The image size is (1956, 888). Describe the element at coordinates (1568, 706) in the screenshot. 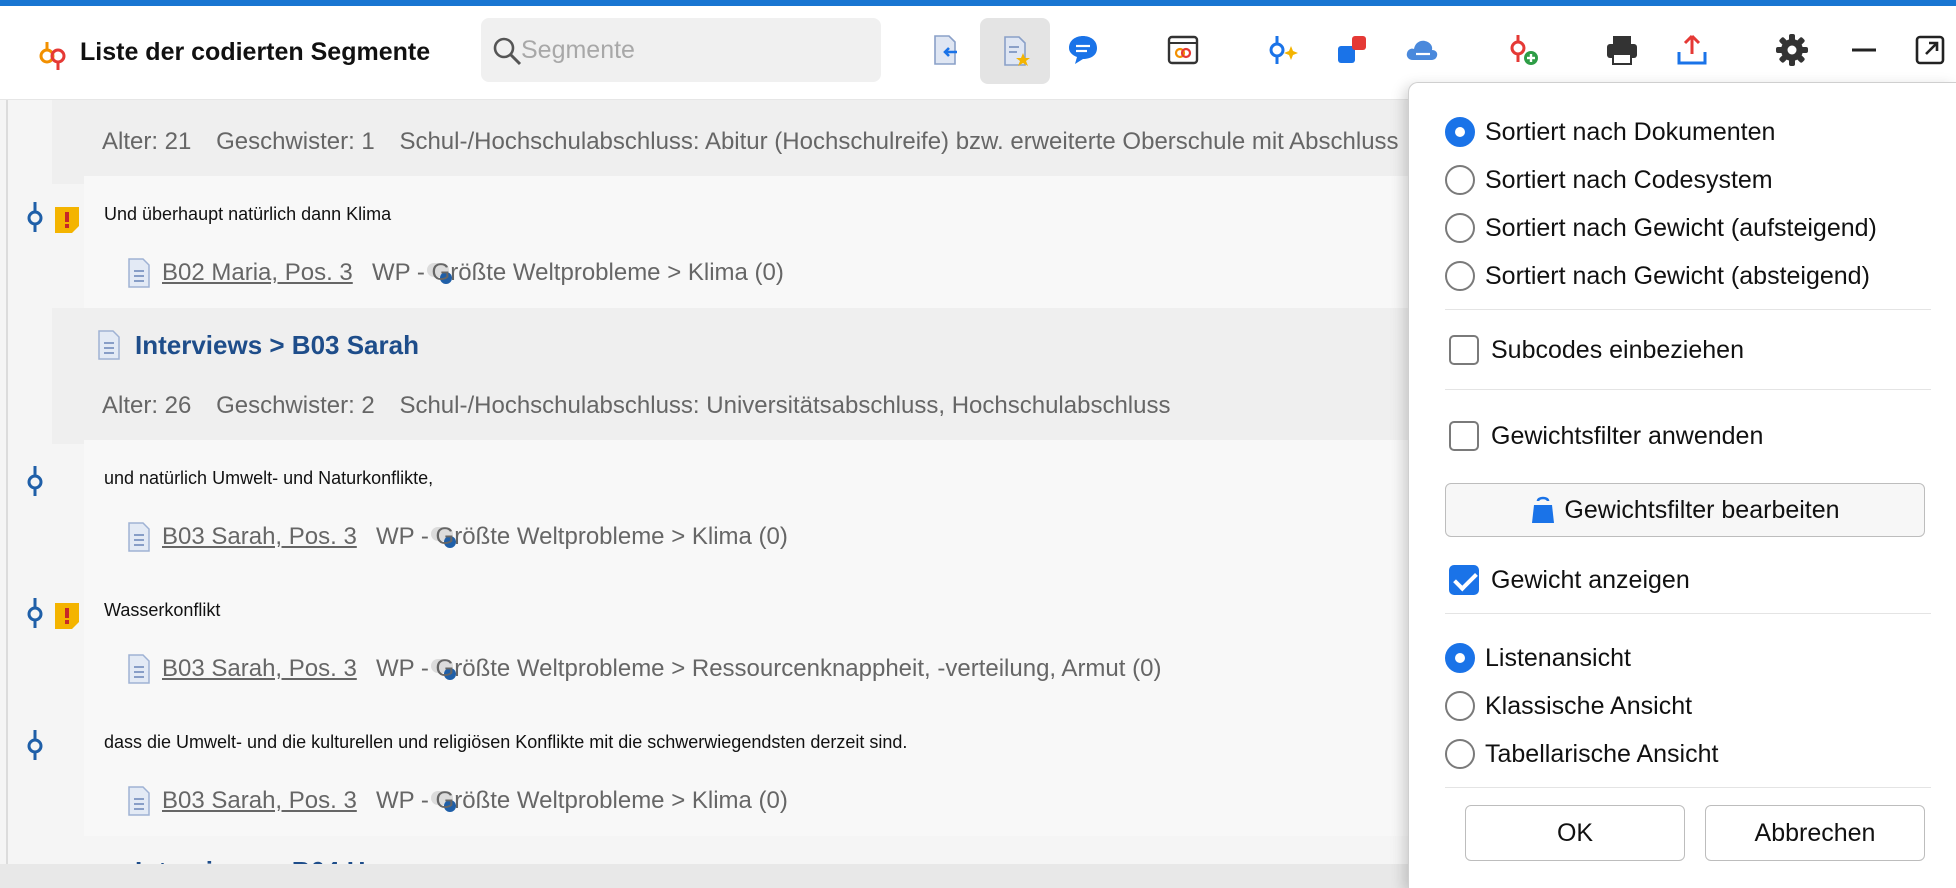

I see `classic-view-option: Klassische Ansicht` at that location.